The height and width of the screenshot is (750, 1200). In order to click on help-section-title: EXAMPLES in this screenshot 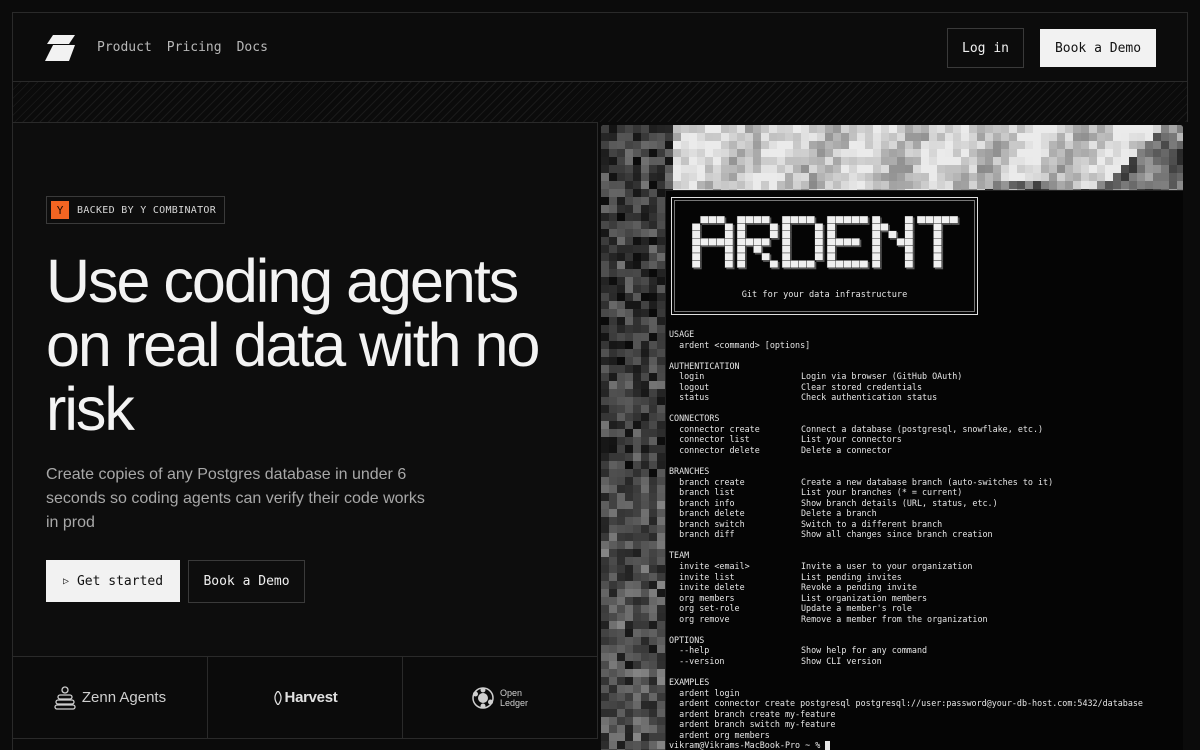, I will do `click(689, 682)`.